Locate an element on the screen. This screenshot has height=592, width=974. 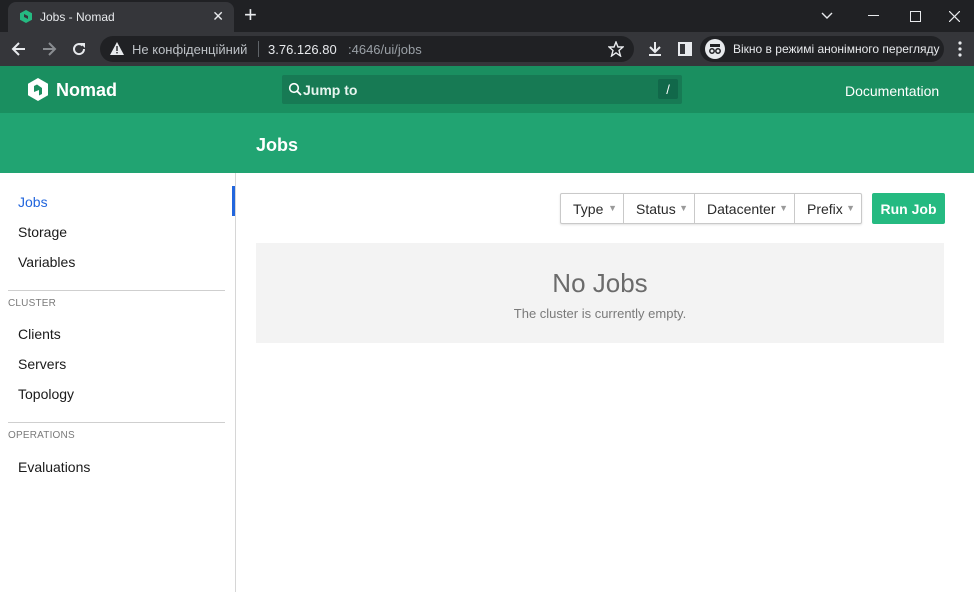
tab-close-icon: ✕ is located at coordinates (218, 16).